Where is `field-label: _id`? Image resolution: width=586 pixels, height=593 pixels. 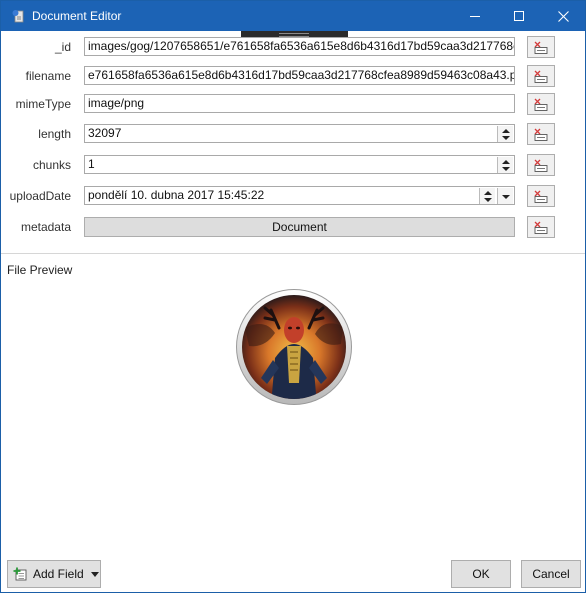 field-label: _id is located at coordinates (62, 47).